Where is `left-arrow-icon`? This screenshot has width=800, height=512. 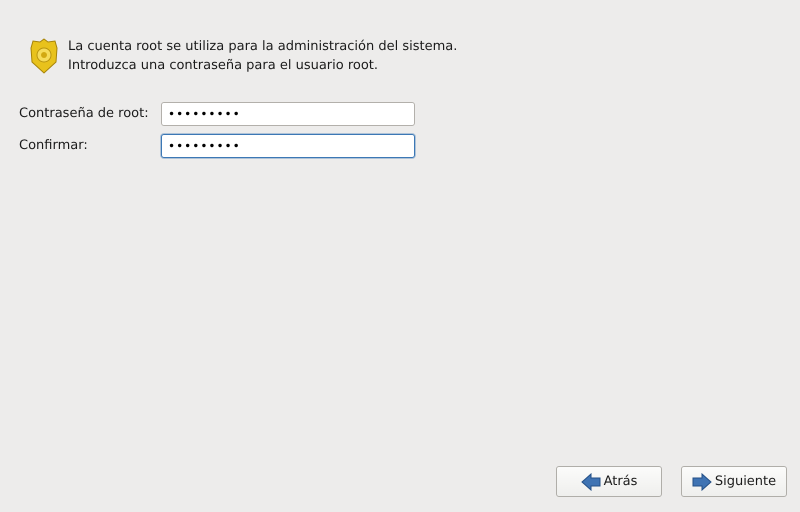 left-arrow-icon is located at coordinates (590, 481).